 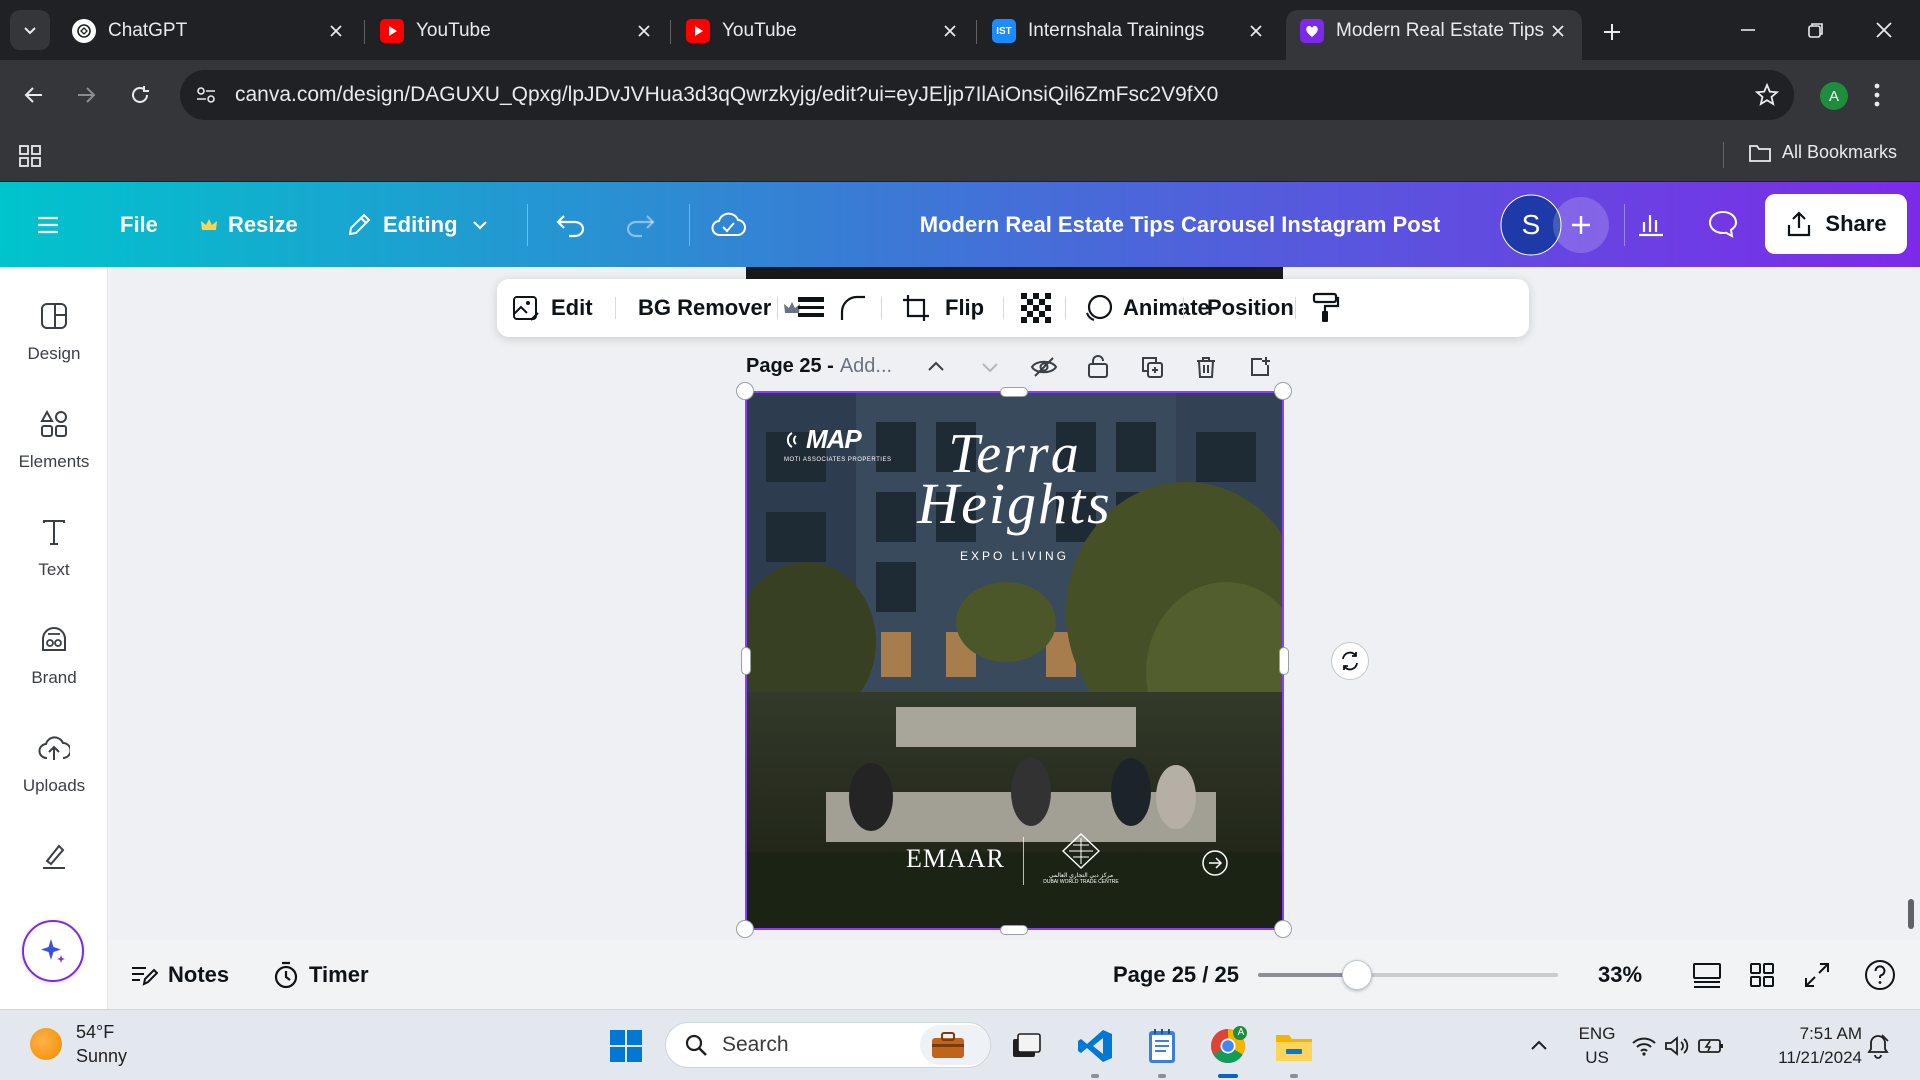 I want to click on sidebar-item-design: Design, so click(x=54, y=333).